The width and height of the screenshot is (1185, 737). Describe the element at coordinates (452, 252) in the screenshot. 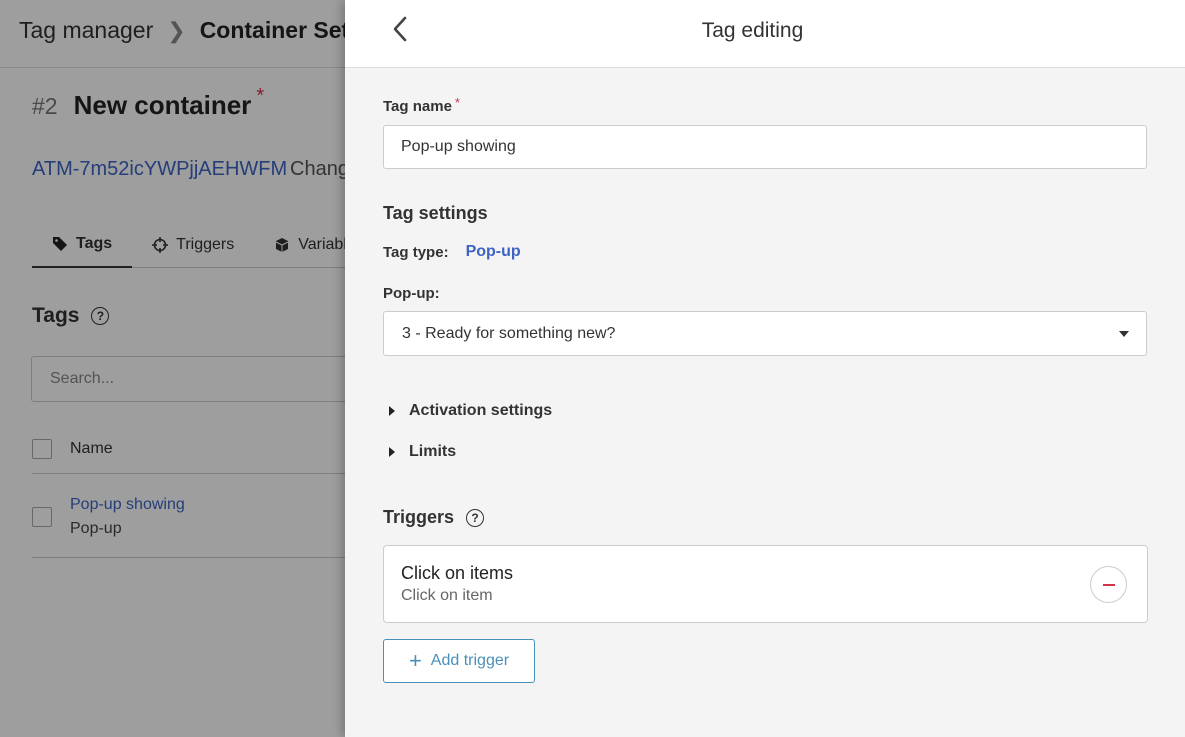

I see `tag-type-row: Tag type: Pop-up` at that location.